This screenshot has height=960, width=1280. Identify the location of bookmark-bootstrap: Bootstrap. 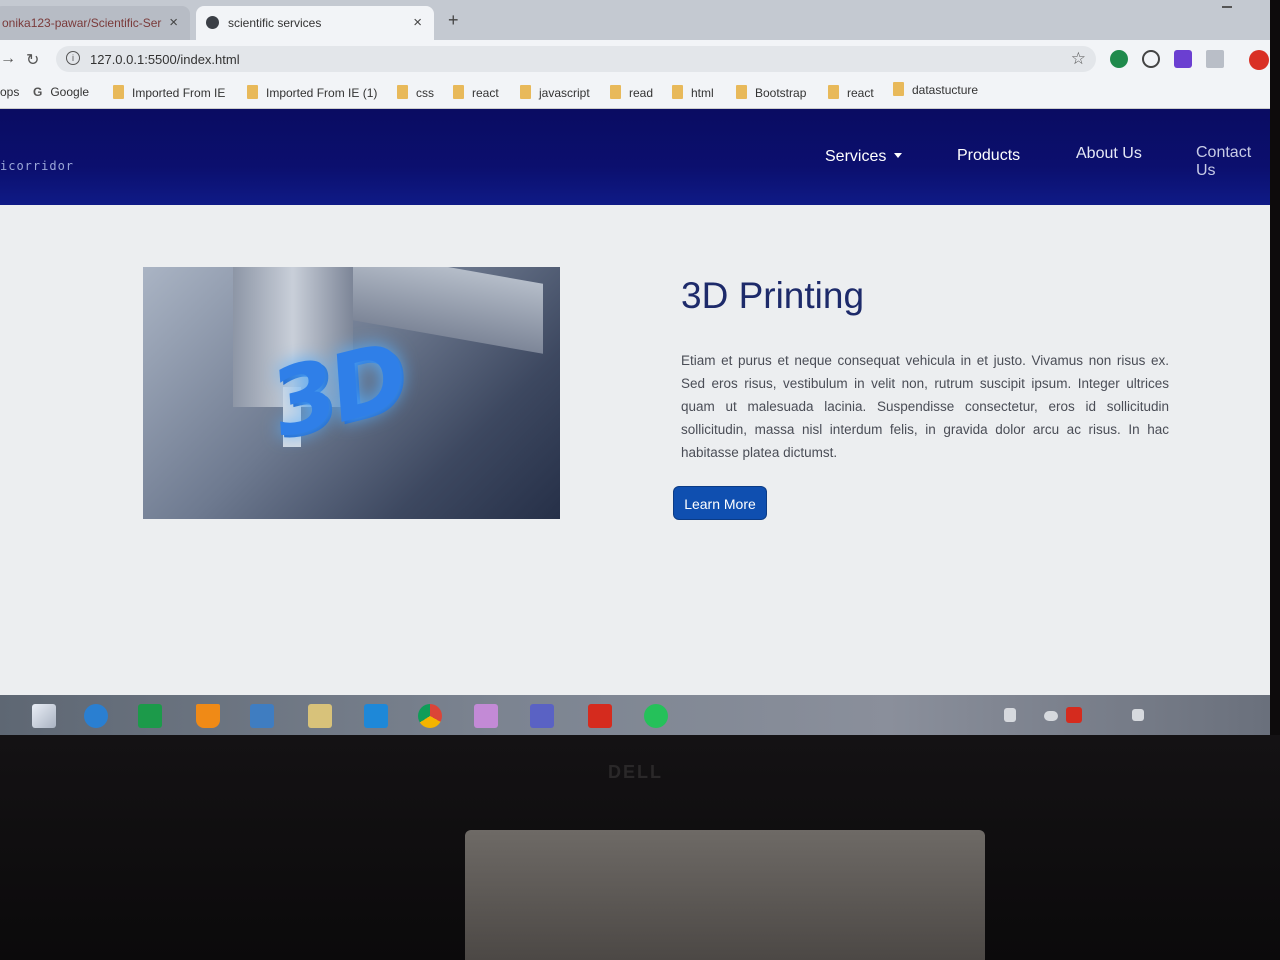
(771, 92).